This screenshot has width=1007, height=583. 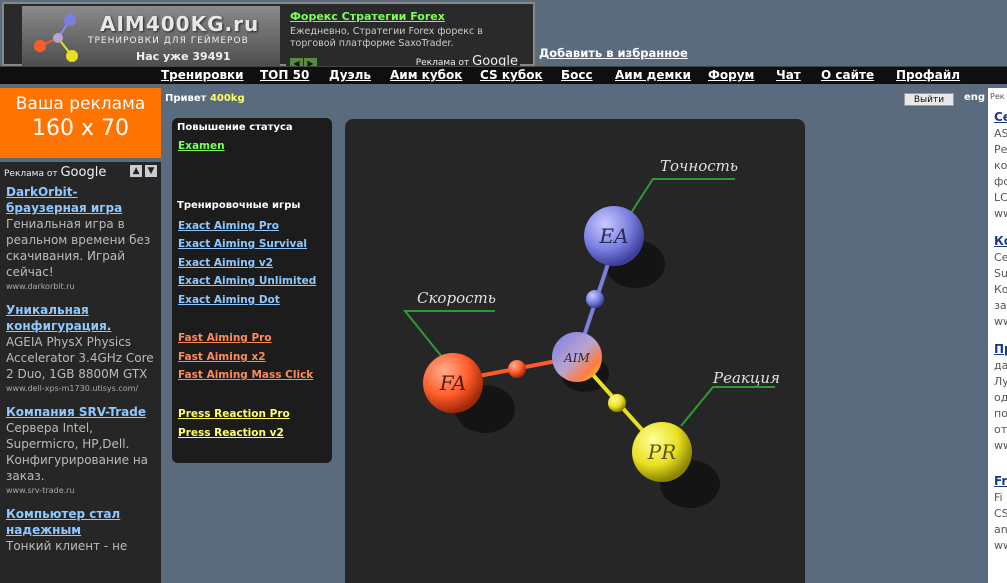 What do you see at coordinates (680, 199) in the screenshot?
I see `label-line-accuracy` at bounding box center [680, 199].